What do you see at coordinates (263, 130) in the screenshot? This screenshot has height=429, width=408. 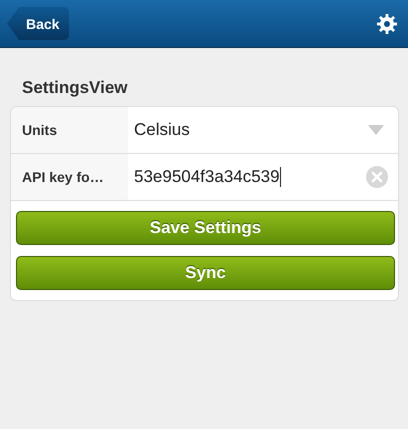 I see `units-dropdown: Celsius` at bounding box center [263, 130].